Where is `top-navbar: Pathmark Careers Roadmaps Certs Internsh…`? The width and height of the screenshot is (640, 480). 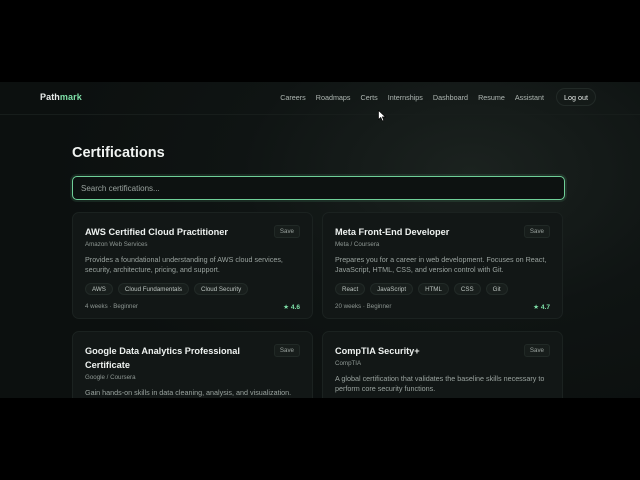
top-navbar: Pathmark Careers Roadmaps Certs Internsh… is located at coordinates (320, 98).